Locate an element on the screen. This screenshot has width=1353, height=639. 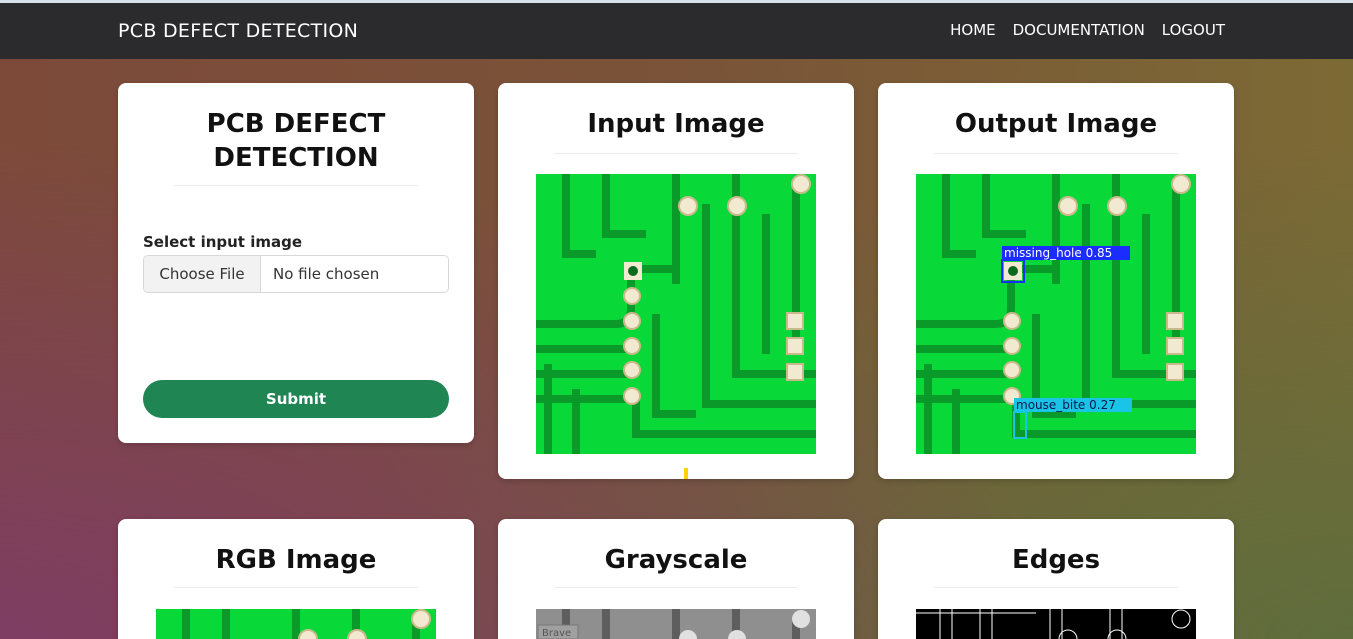
file-status-text: No file chosen is located at coordinates (326, 274).